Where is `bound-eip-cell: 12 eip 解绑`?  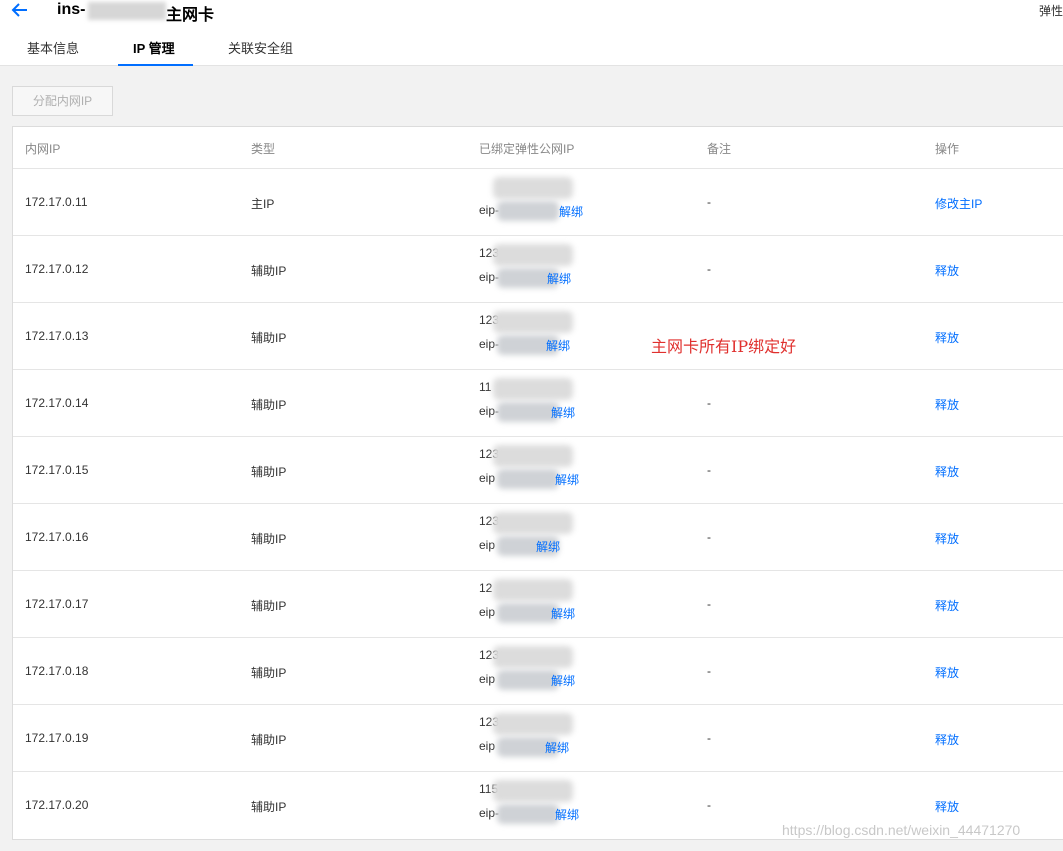
bound-eip-cell: 12 eip 解绑 is located at coordinates (544, 604).